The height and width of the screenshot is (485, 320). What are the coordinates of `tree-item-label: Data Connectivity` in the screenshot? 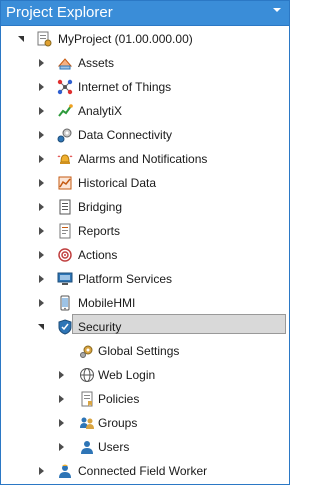 It's located at (125, 135).